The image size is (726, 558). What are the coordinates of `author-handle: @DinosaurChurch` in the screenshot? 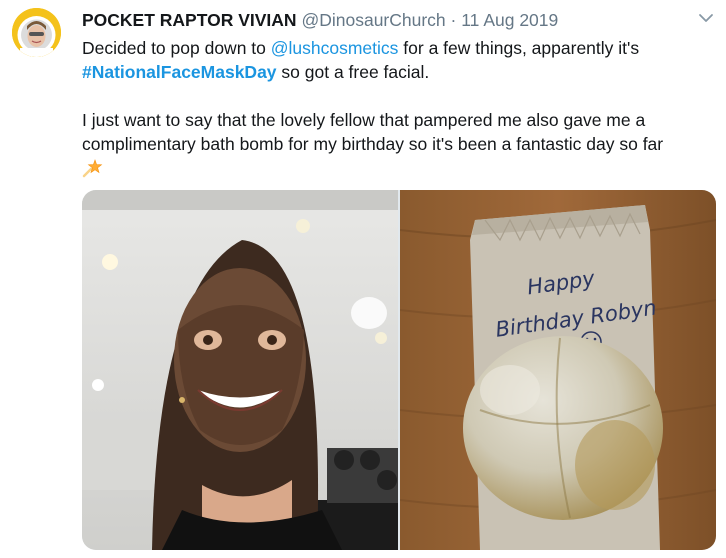 It's located at (373, 20).